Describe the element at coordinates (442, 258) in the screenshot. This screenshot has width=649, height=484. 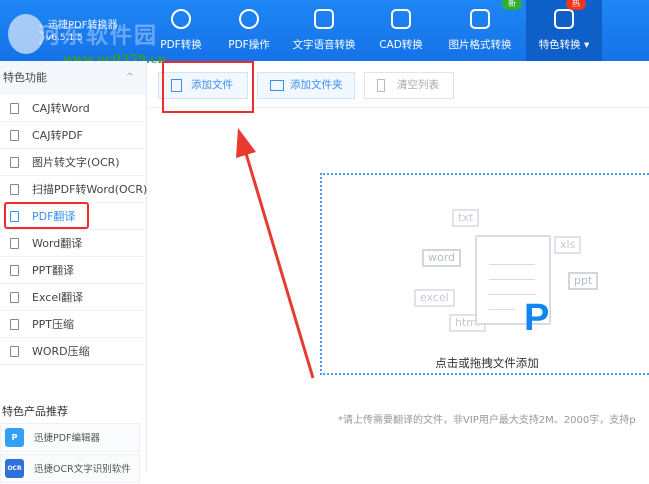
I see `tag-word: word` at that location.